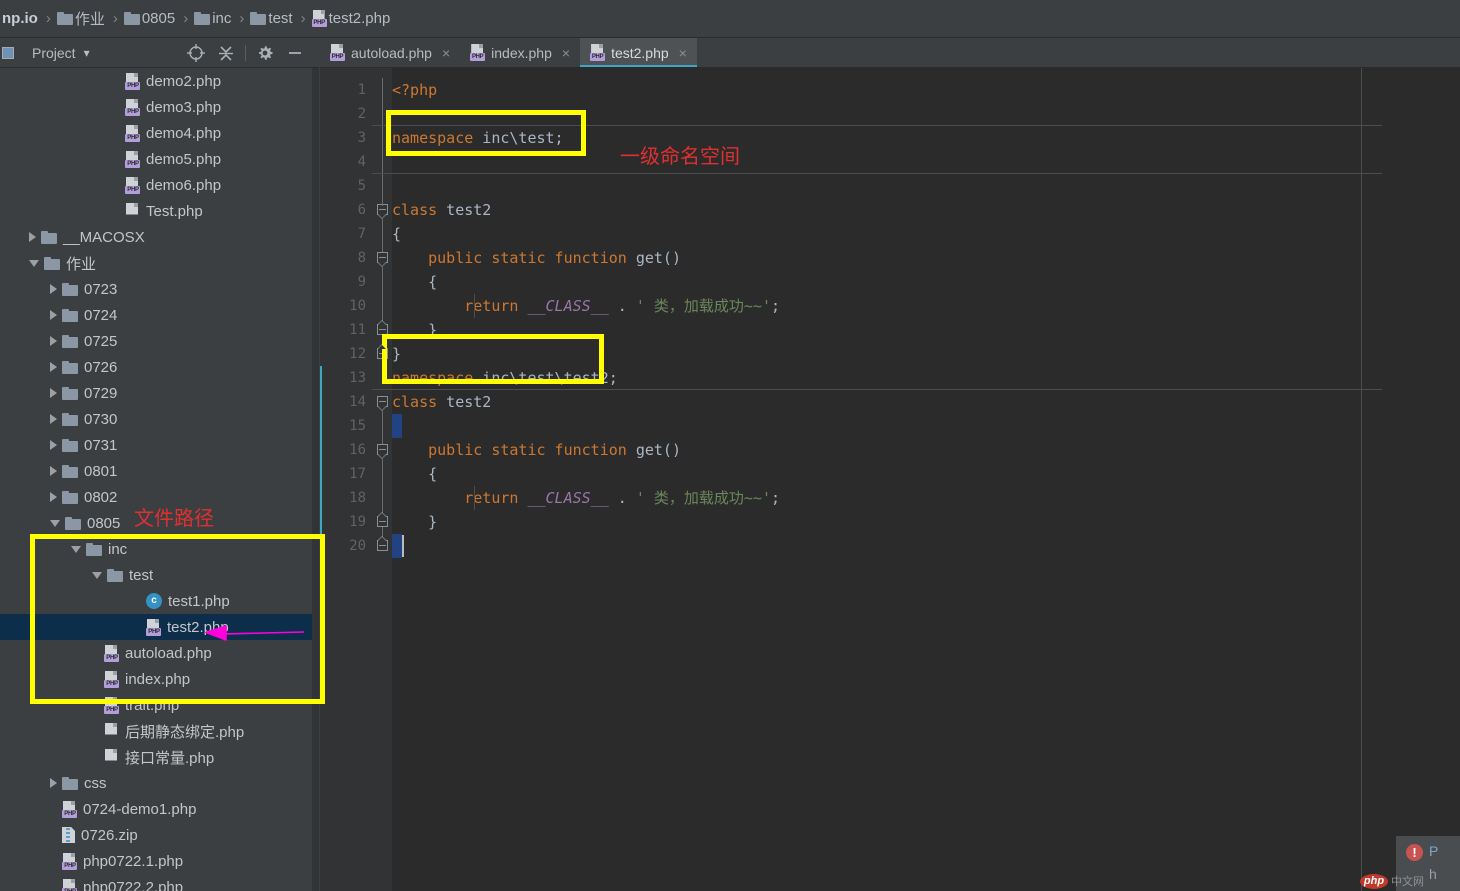 This screenshot has width=1460, height=891. I want to click on tree-item-0724-demo1-php: PHP 0724-demo1.php, so click(159, 809).